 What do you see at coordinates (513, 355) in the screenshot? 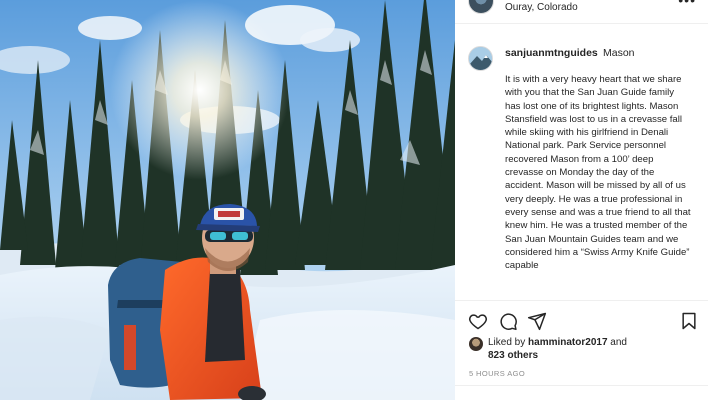
I see `likes-others: 823 others` at bounding box center [513, 355].